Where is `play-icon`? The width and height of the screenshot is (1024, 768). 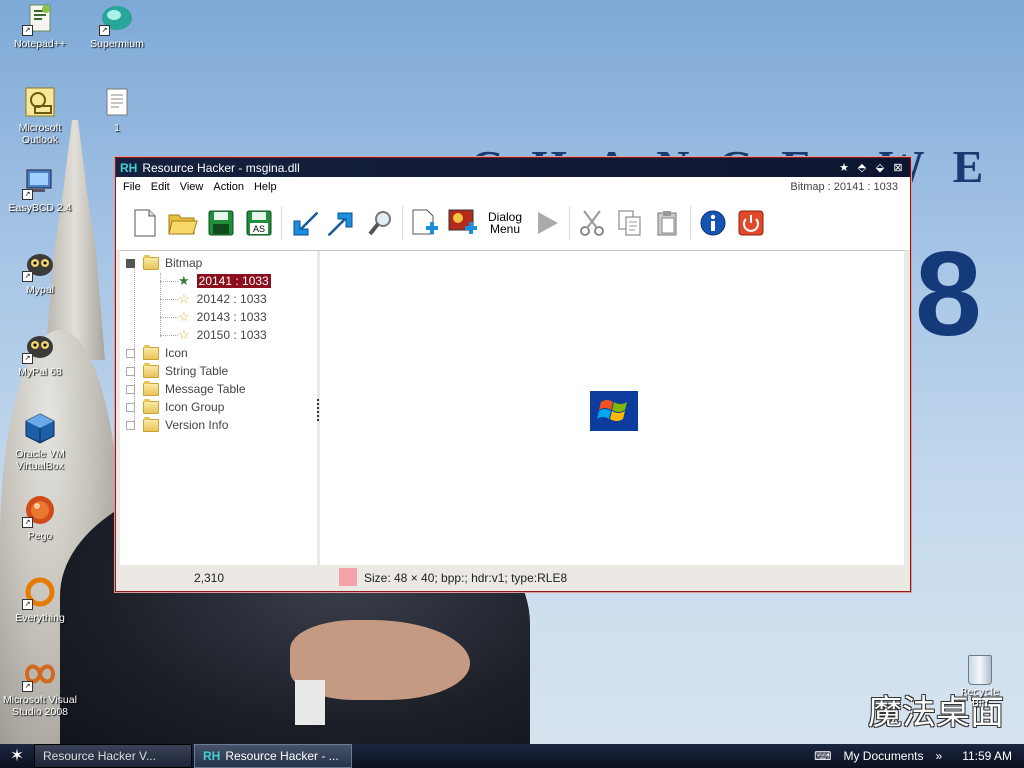 play-icon is located at coordinates (548, 223).